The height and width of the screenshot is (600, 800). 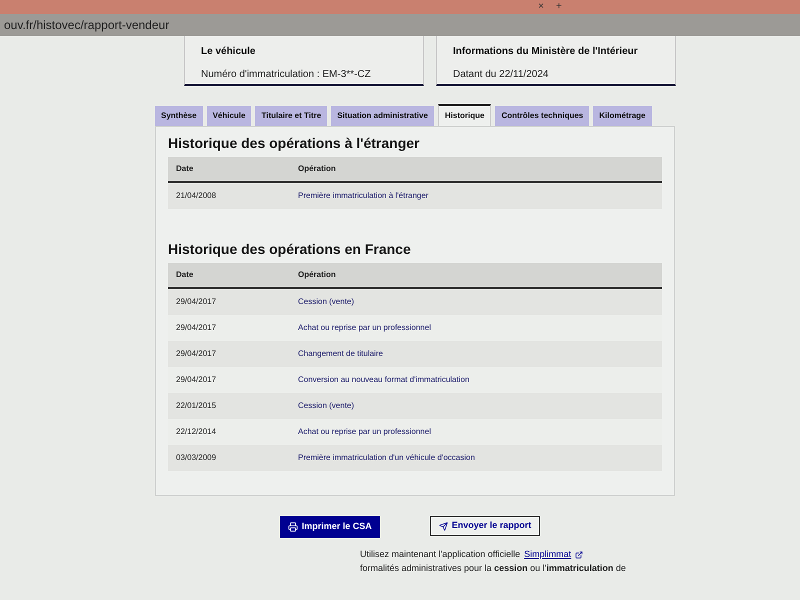 I want to click on tab: Titulaire et Titre, so click(x=291, y=116).